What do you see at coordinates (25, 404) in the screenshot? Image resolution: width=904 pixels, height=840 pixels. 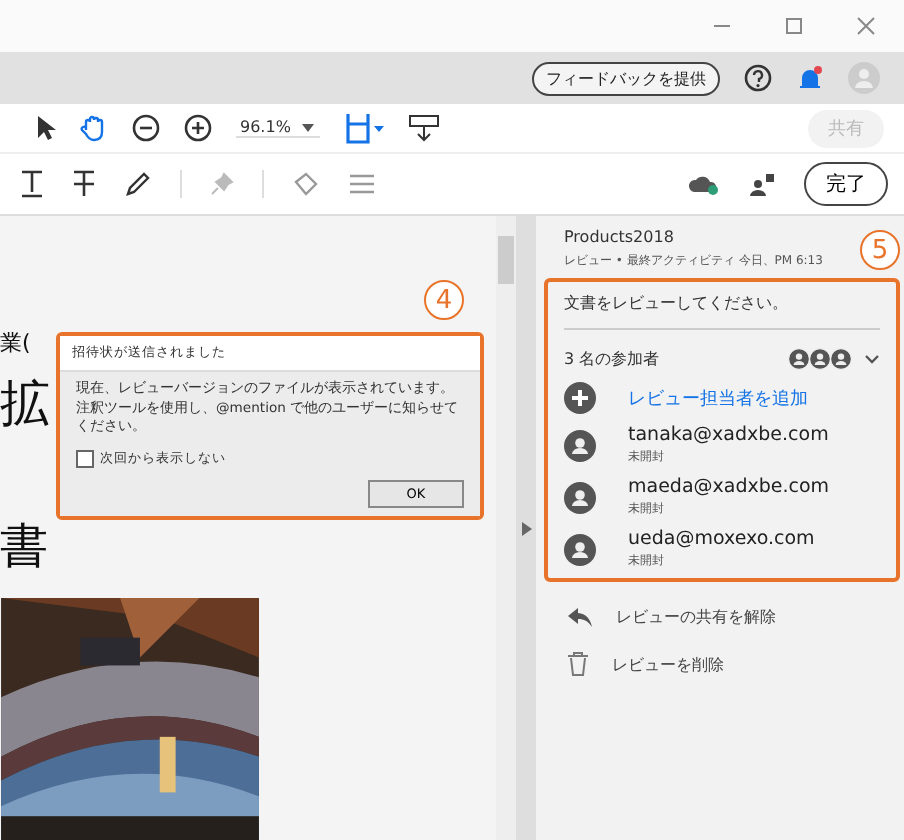 I see `document-heading: 拡` at bounding box center [25, 404].